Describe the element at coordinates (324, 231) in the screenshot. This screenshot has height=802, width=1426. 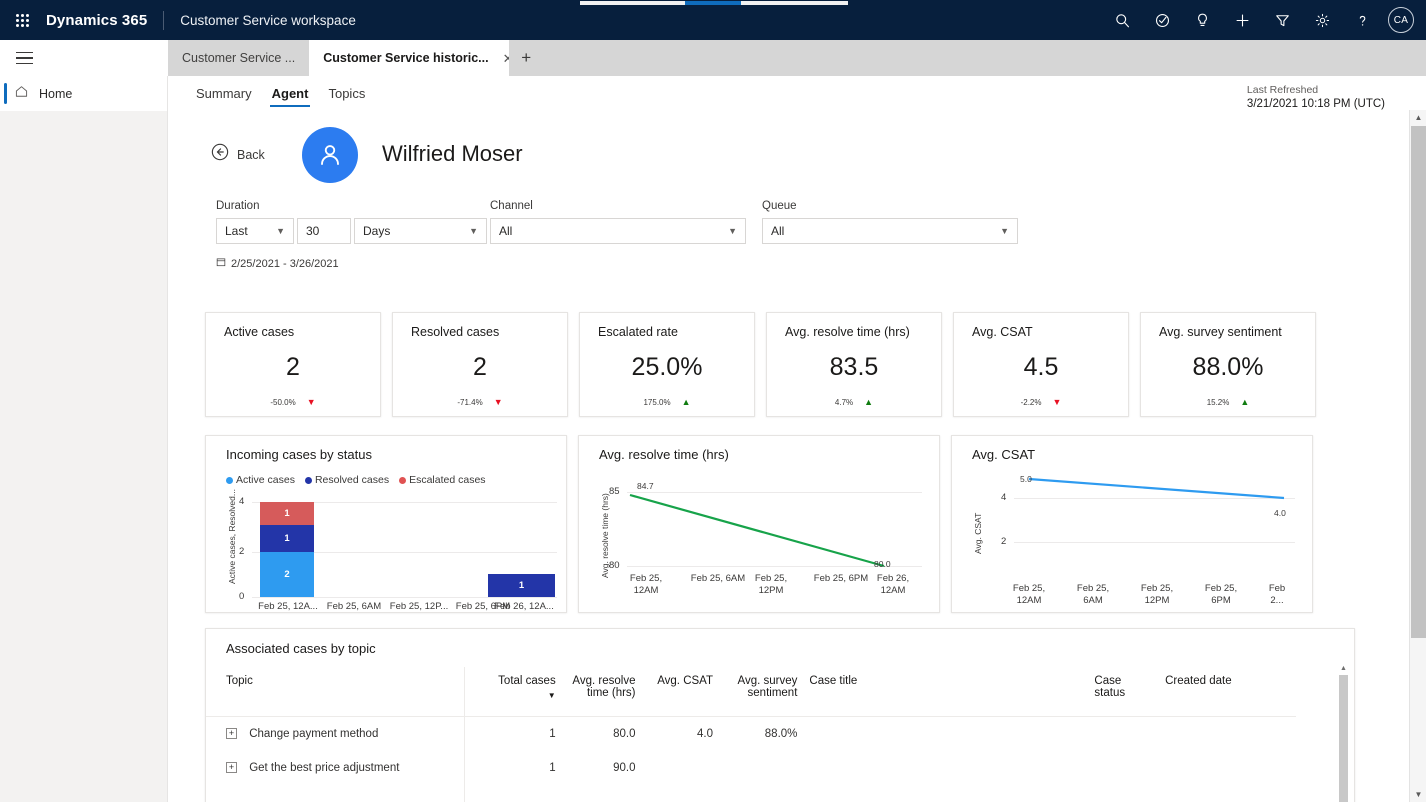
I see `duration-value-input: 30` at that location.